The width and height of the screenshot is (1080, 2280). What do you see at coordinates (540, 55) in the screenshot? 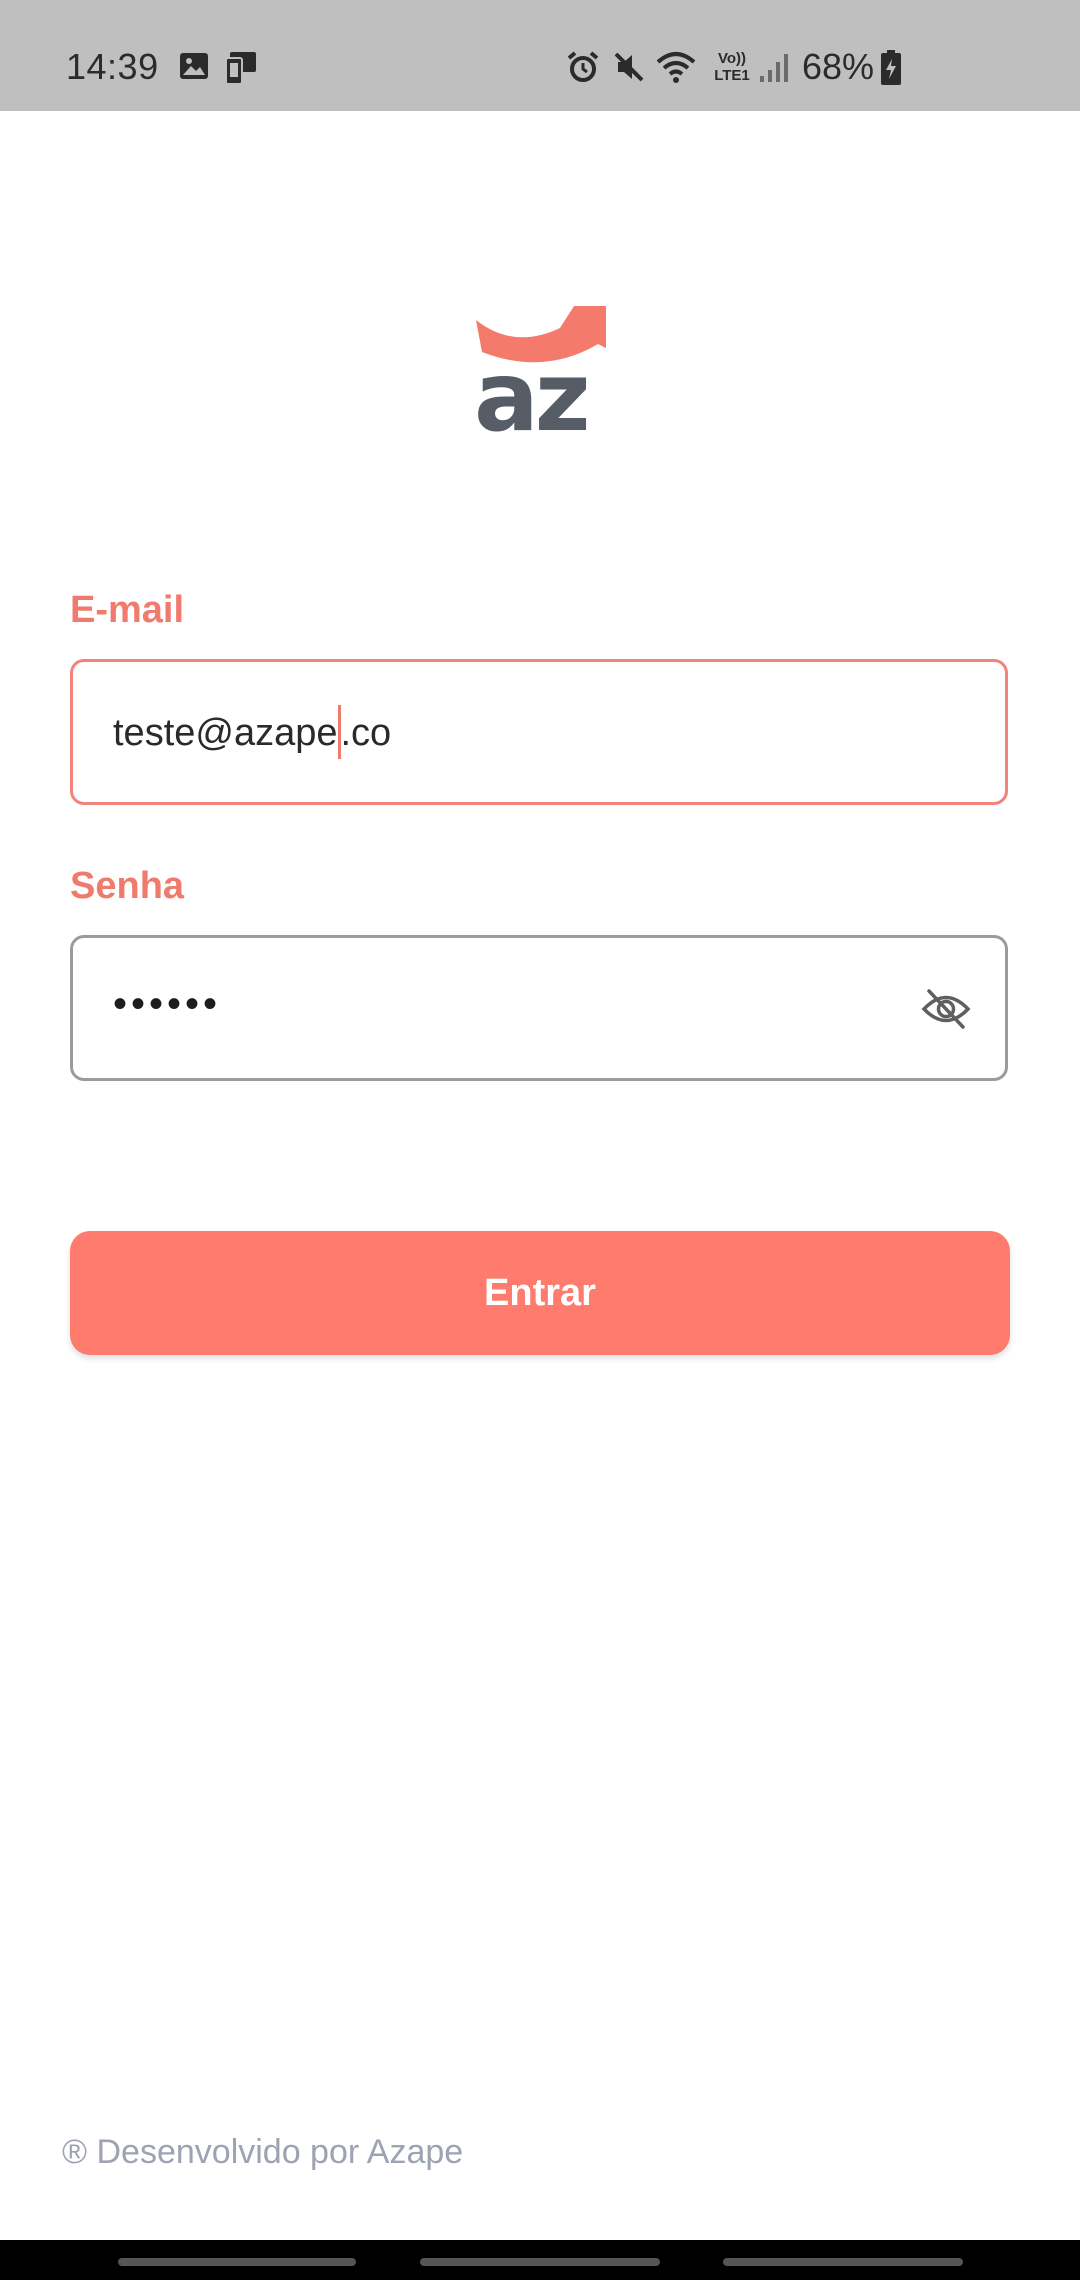
I see `status-bar: 14:39 Vo)) LTE1 68%` at bounding box center [540, 55].